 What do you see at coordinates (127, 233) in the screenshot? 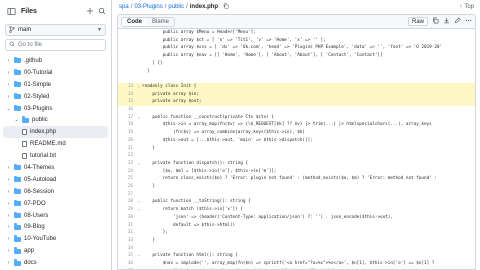
I see `line-number: 32` at bounding box center [127, 233].